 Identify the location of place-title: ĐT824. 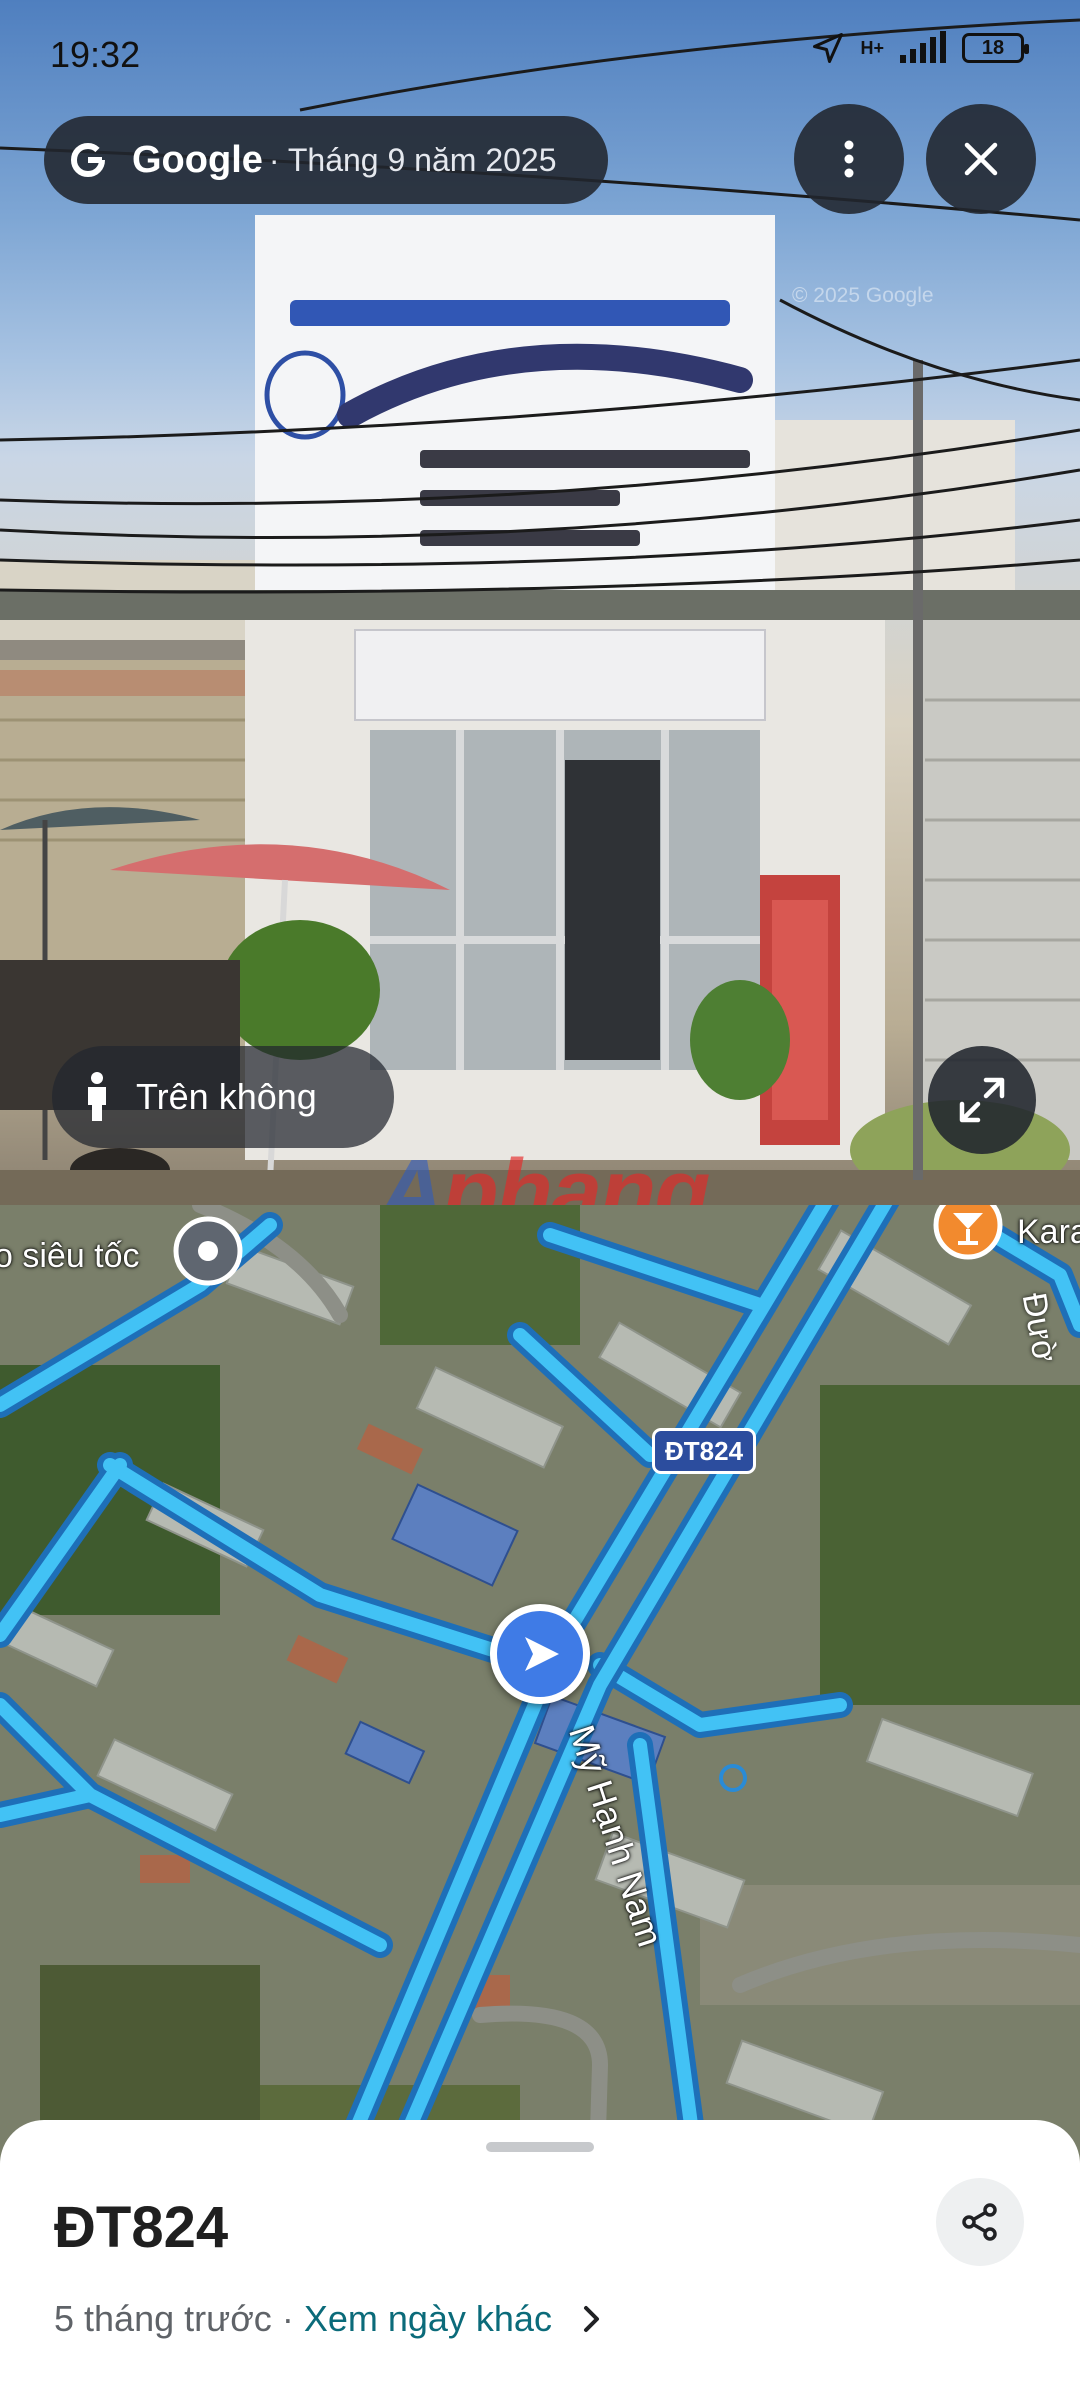
(141, 2227).